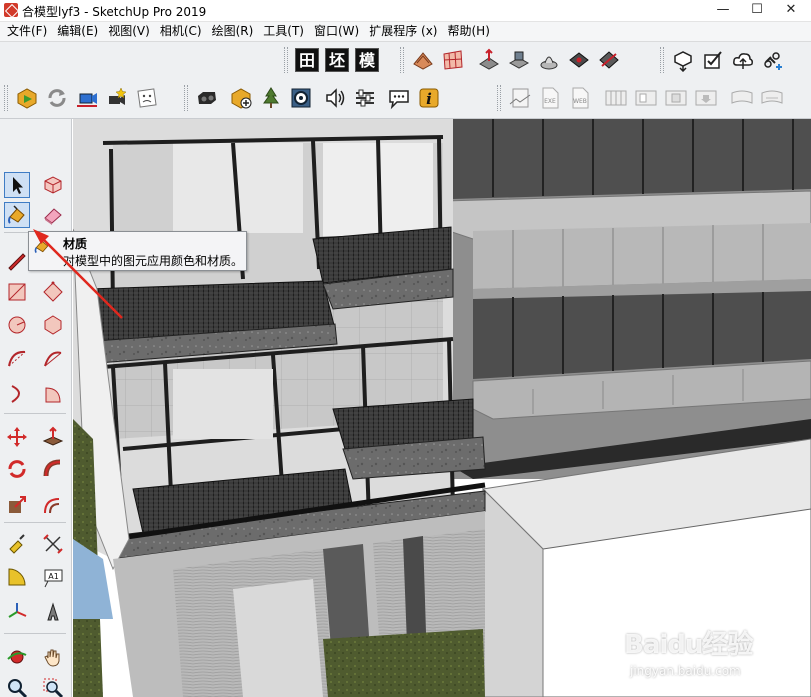 The image size is (811, 697). I want to click on pie-icon, so click(53, 394).